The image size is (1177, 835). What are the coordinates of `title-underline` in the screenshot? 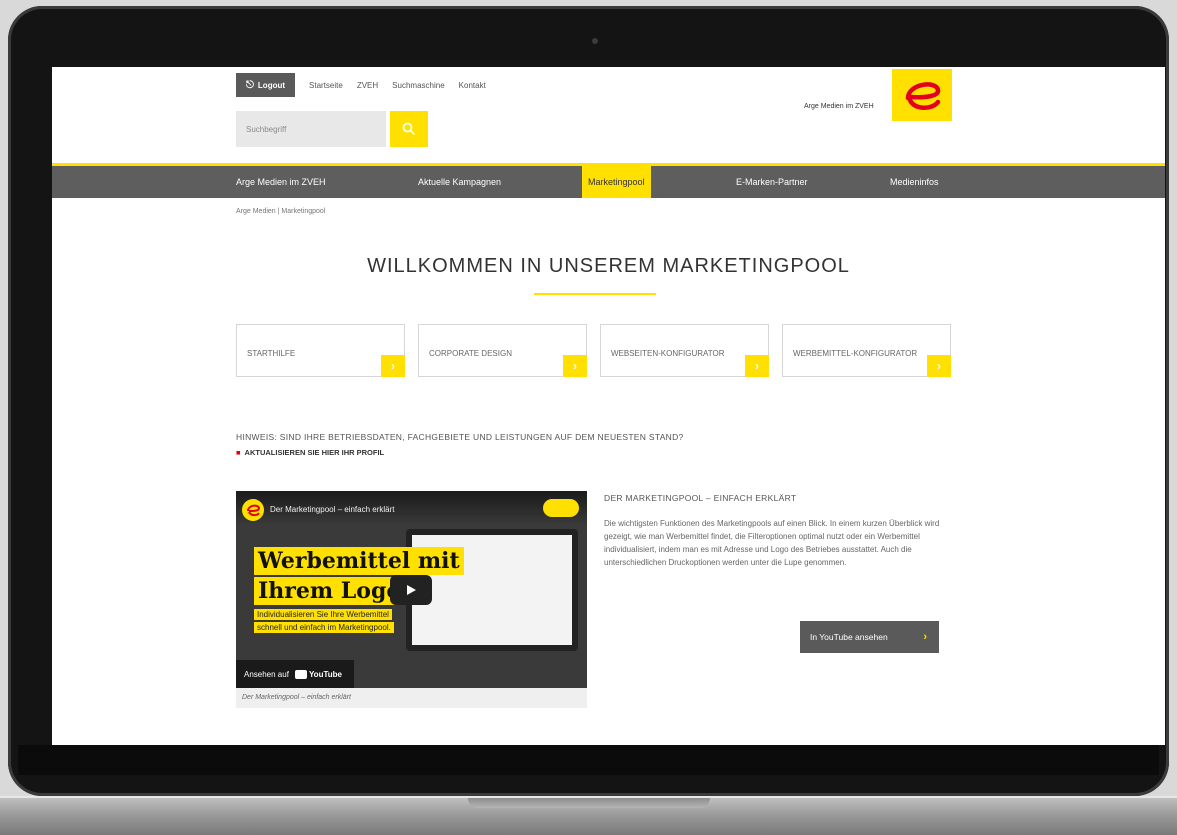 It's located at (595, 294).